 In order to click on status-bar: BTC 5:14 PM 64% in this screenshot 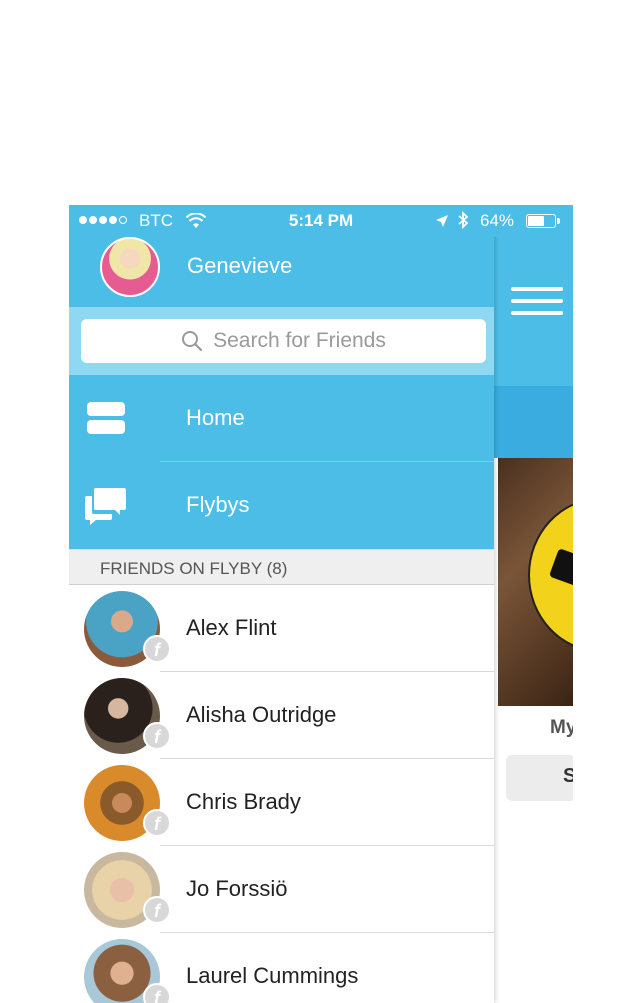, I will do `click(321, 221)`.